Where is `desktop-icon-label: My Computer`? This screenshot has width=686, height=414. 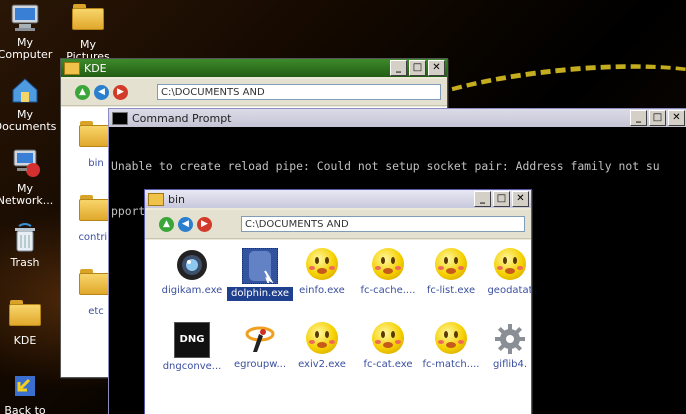 desktop-icon-label: My Computer is located at coordinates (26, 48).